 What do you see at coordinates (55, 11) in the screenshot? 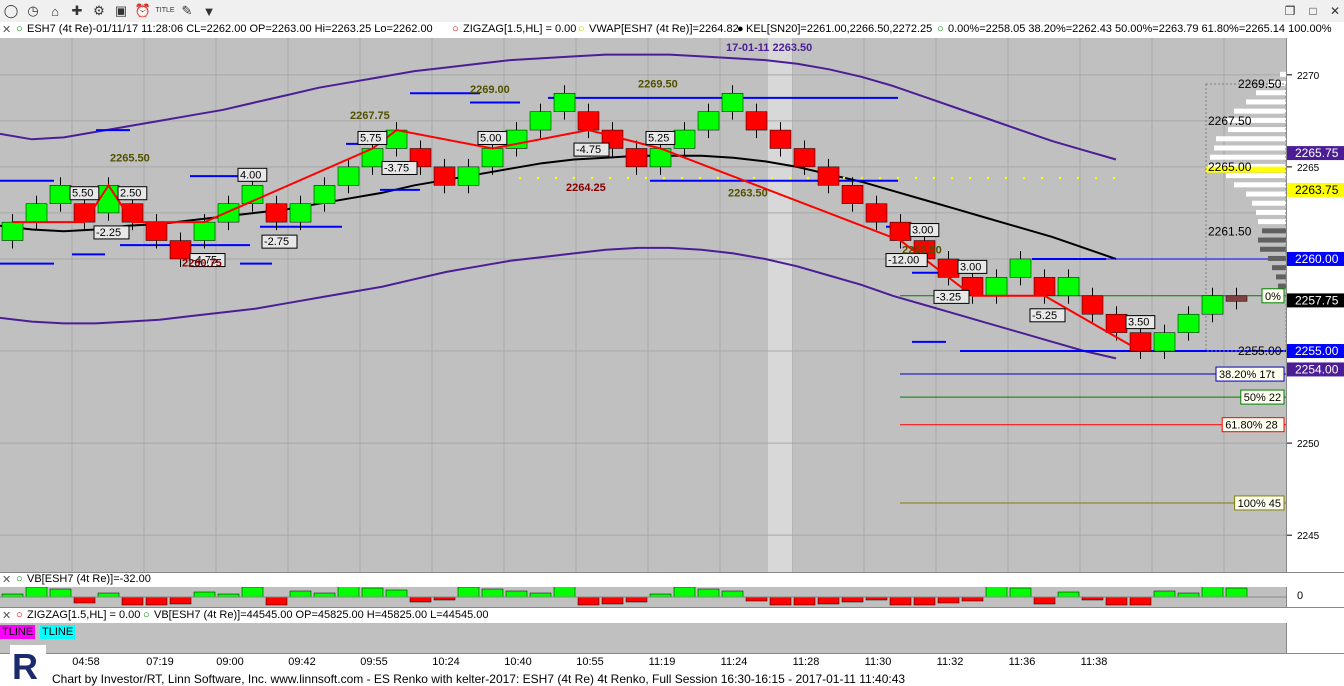
I see `home-icon: ⌂` at bounding box center [55, 11].